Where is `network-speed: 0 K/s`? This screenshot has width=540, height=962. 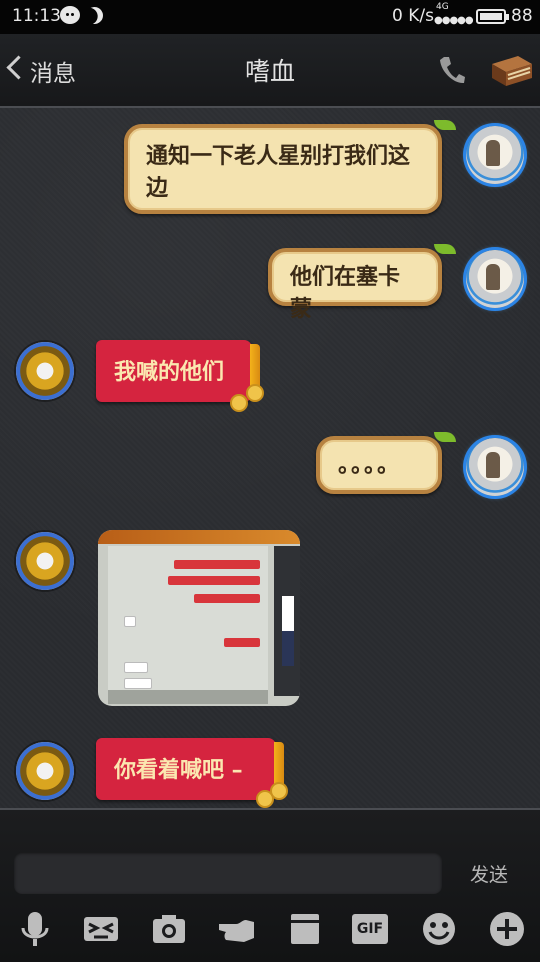
network-speed: 0 K/s is located at coordinates (413, 16).